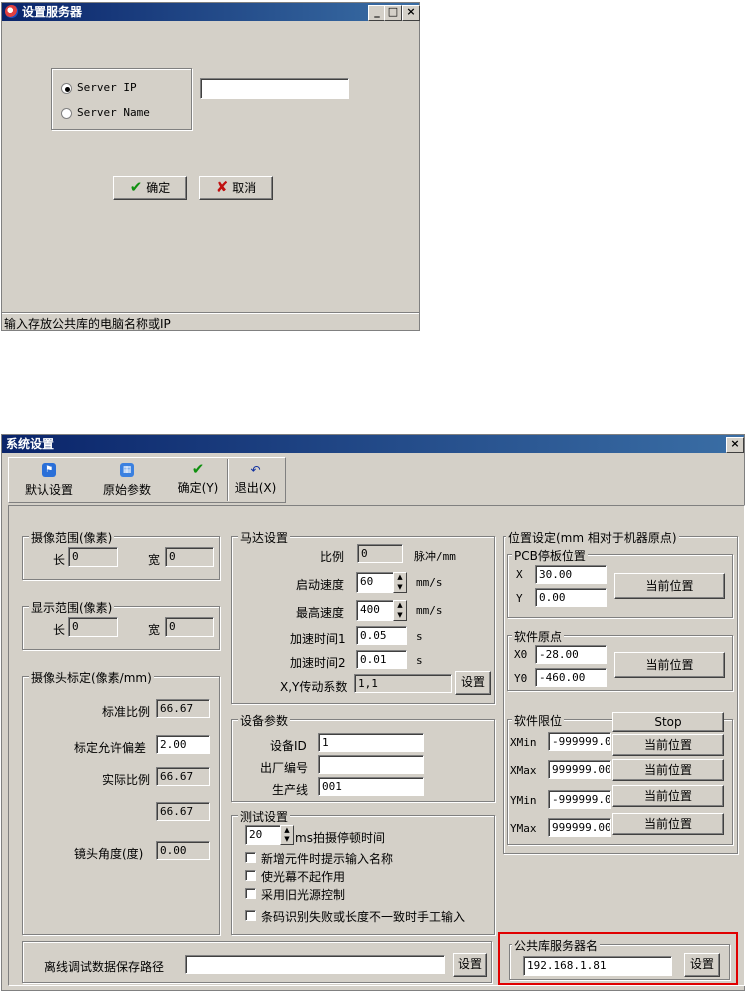 The image size is (745, 991). I want to click on origin-current-position-button: 当前位置, so click(669, 665).